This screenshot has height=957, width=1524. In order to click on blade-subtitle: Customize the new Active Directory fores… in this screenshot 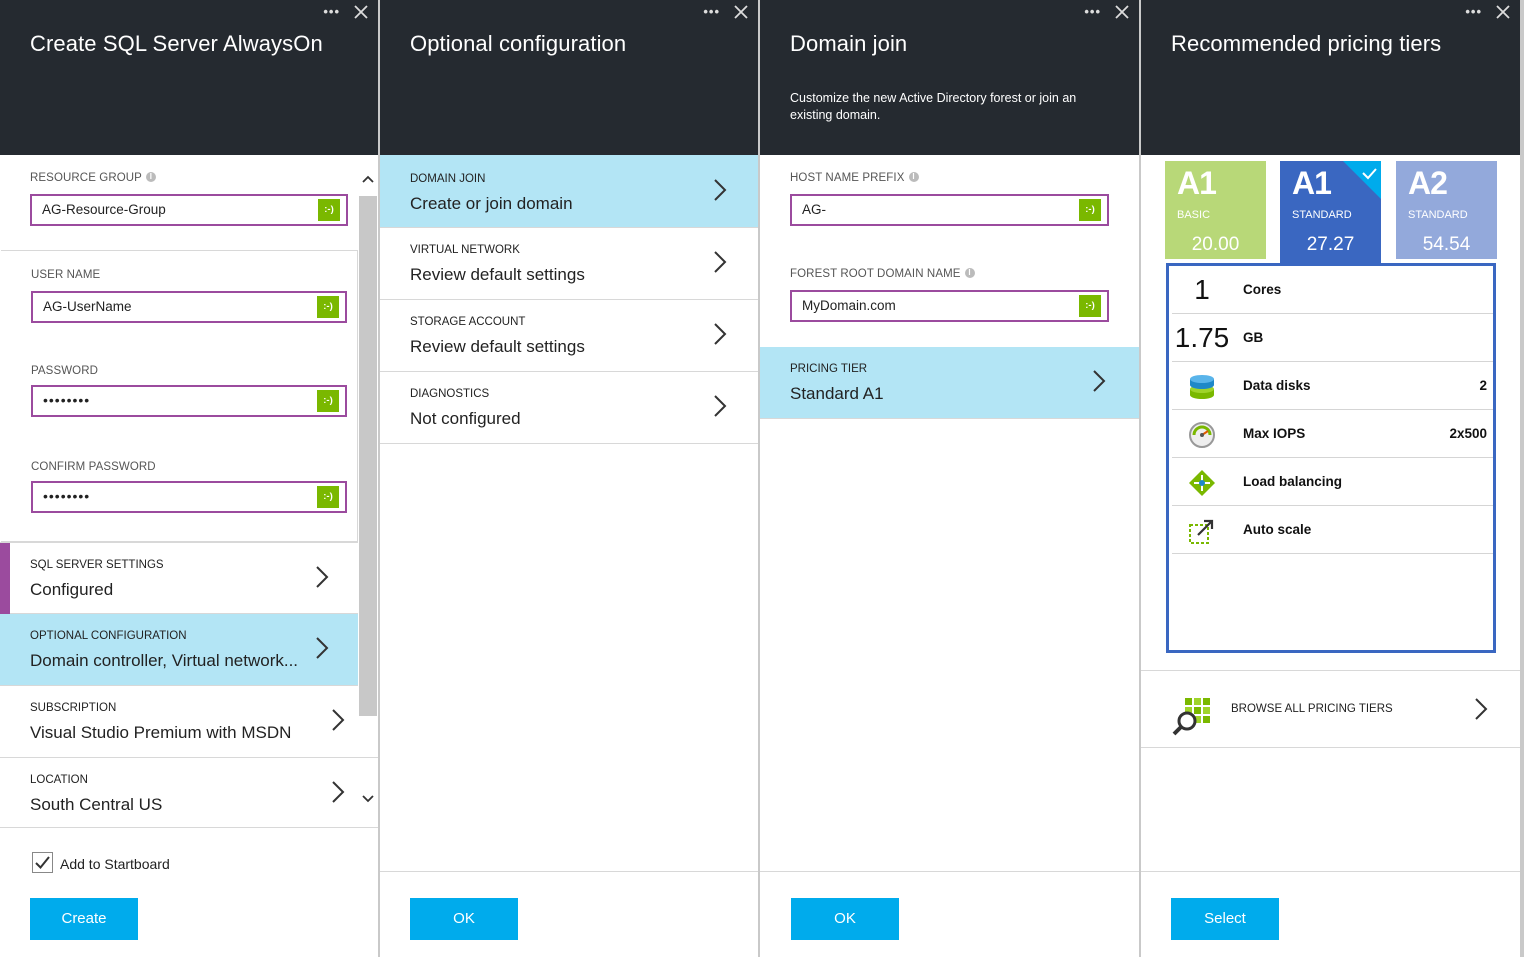, I will do `click(933, 106)`.